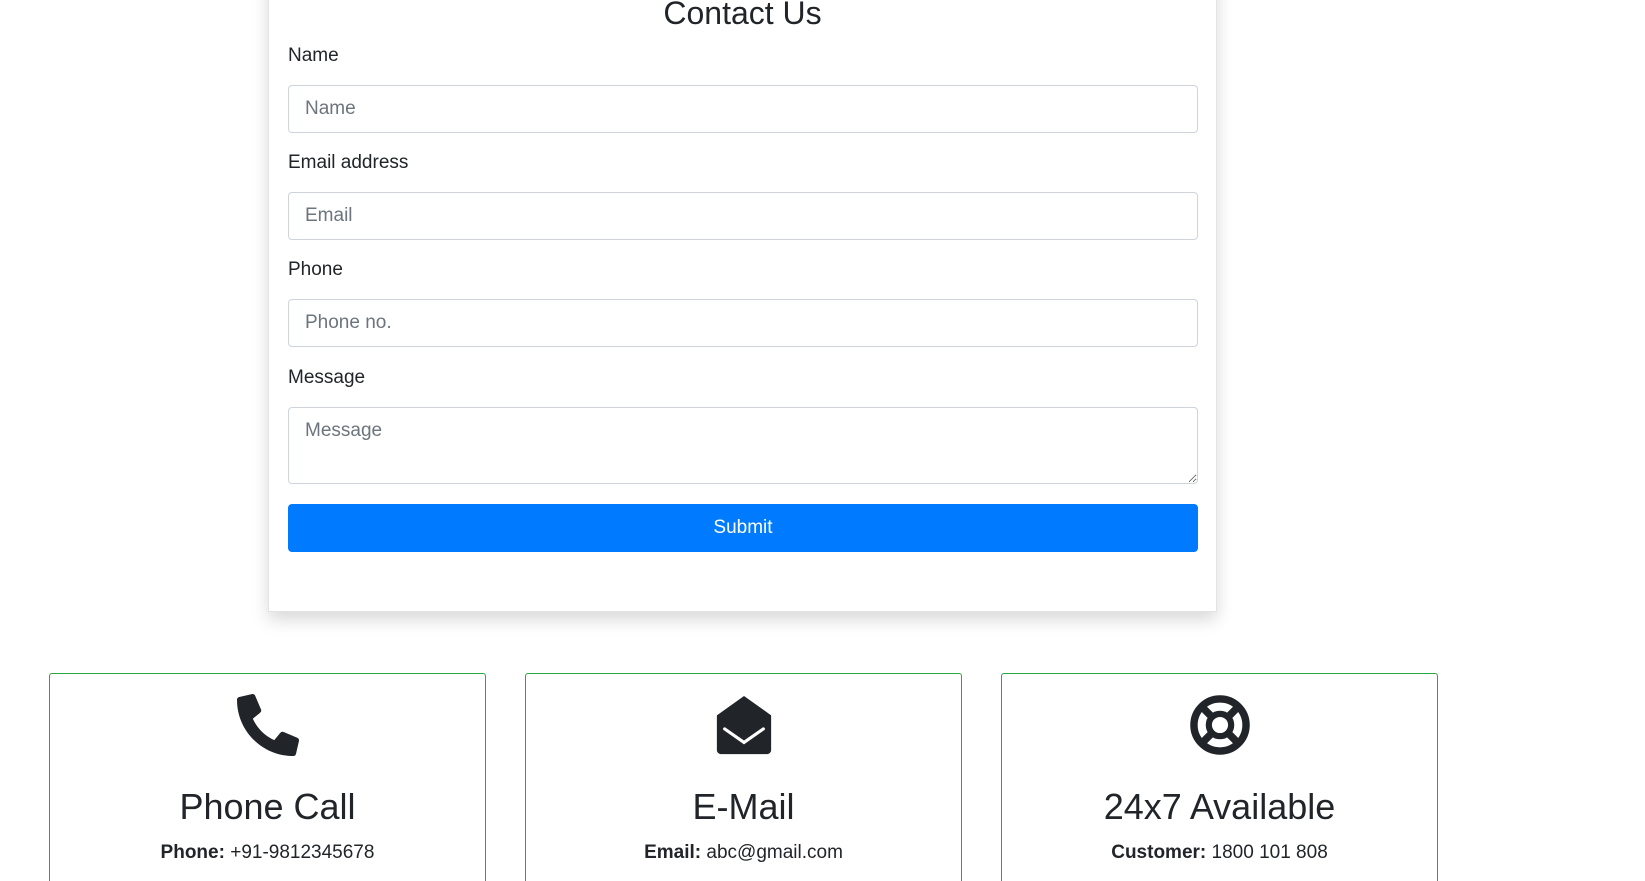 Image resolution: width=1645 pixels, height=881 pixels. What do you see at coordinates (743, 445) in the screenshot?
I see `message-textarea` at bounding box center [743, 445].